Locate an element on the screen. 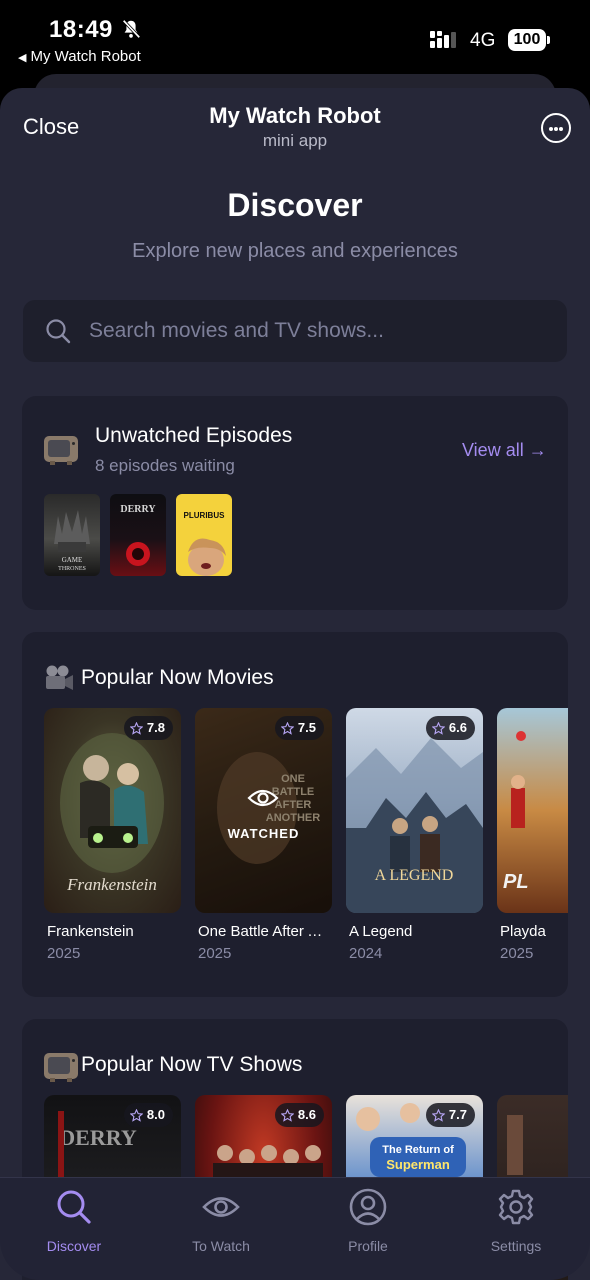 This screenshot has width=590, height=1280. popular-tv-title: Popular Now TV Shows is located at coordinates (192, 1064).